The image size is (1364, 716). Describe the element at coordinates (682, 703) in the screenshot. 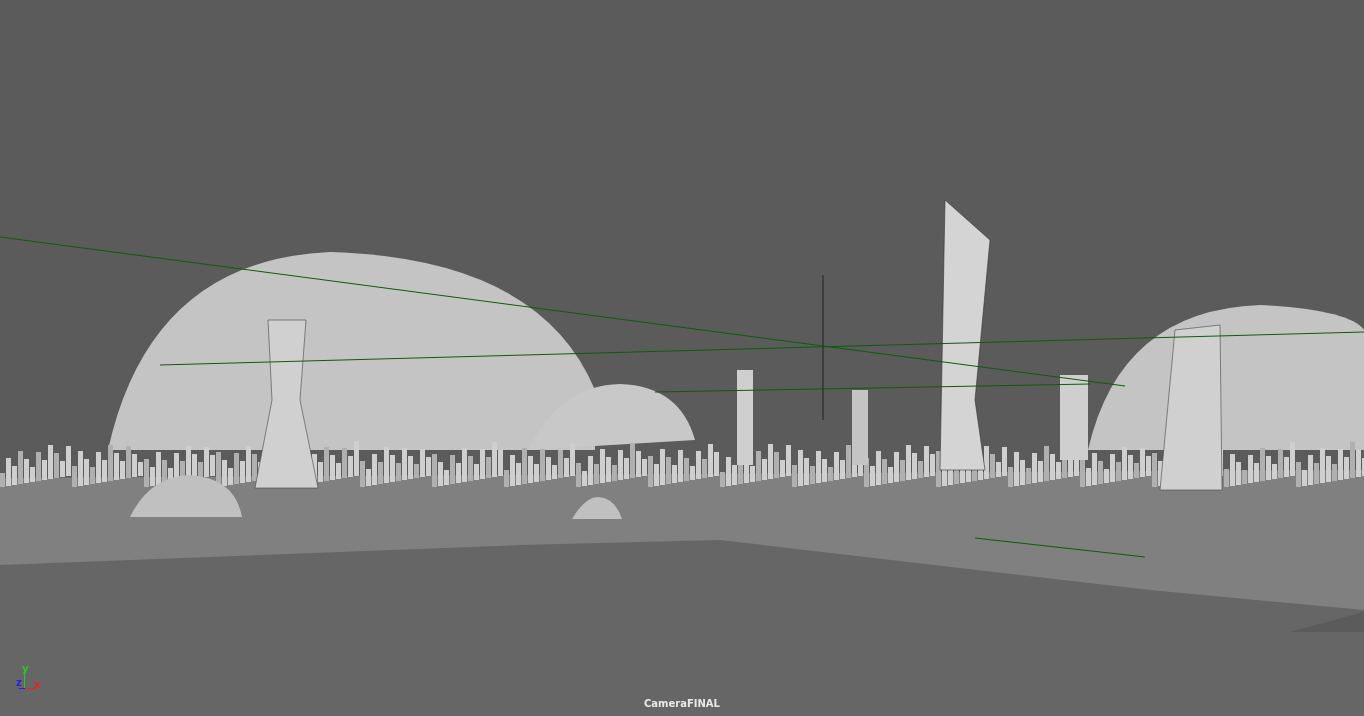

I see `camera-name: CameraFINAL` at that location.